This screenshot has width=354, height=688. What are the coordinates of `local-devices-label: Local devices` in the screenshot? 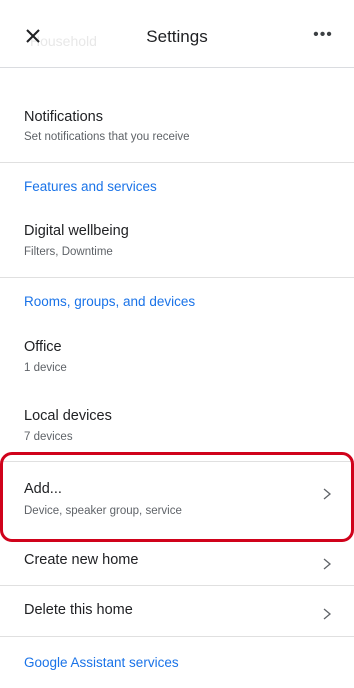 It's located at (68, 416).